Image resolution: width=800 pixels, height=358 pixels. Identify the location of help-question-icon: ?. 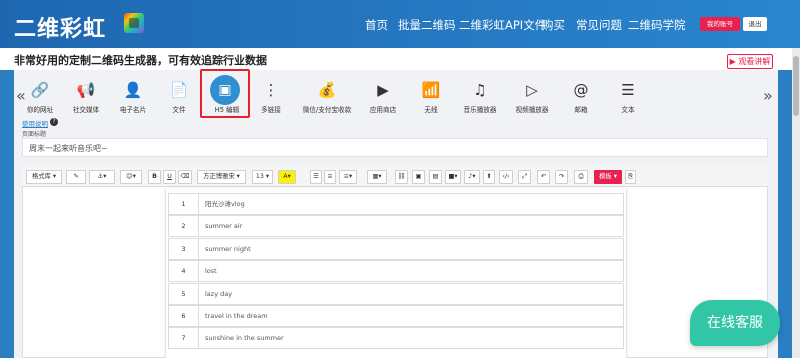
(54, 122).